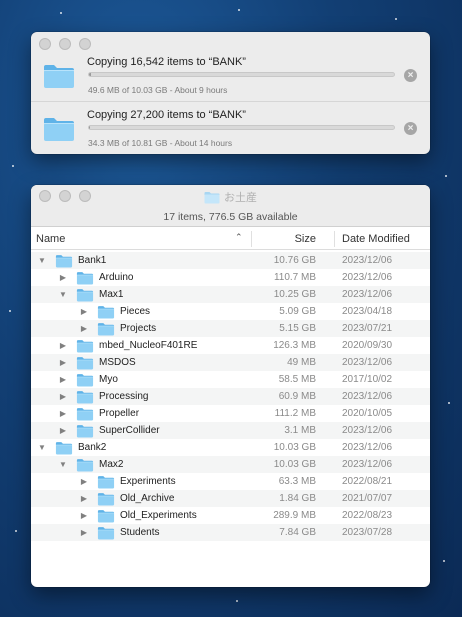 The width and height of the screenshot is (462, 617). Describe the element at coordinates (138, 328) in the screenshot. I see `row-name: Projects` at that location.